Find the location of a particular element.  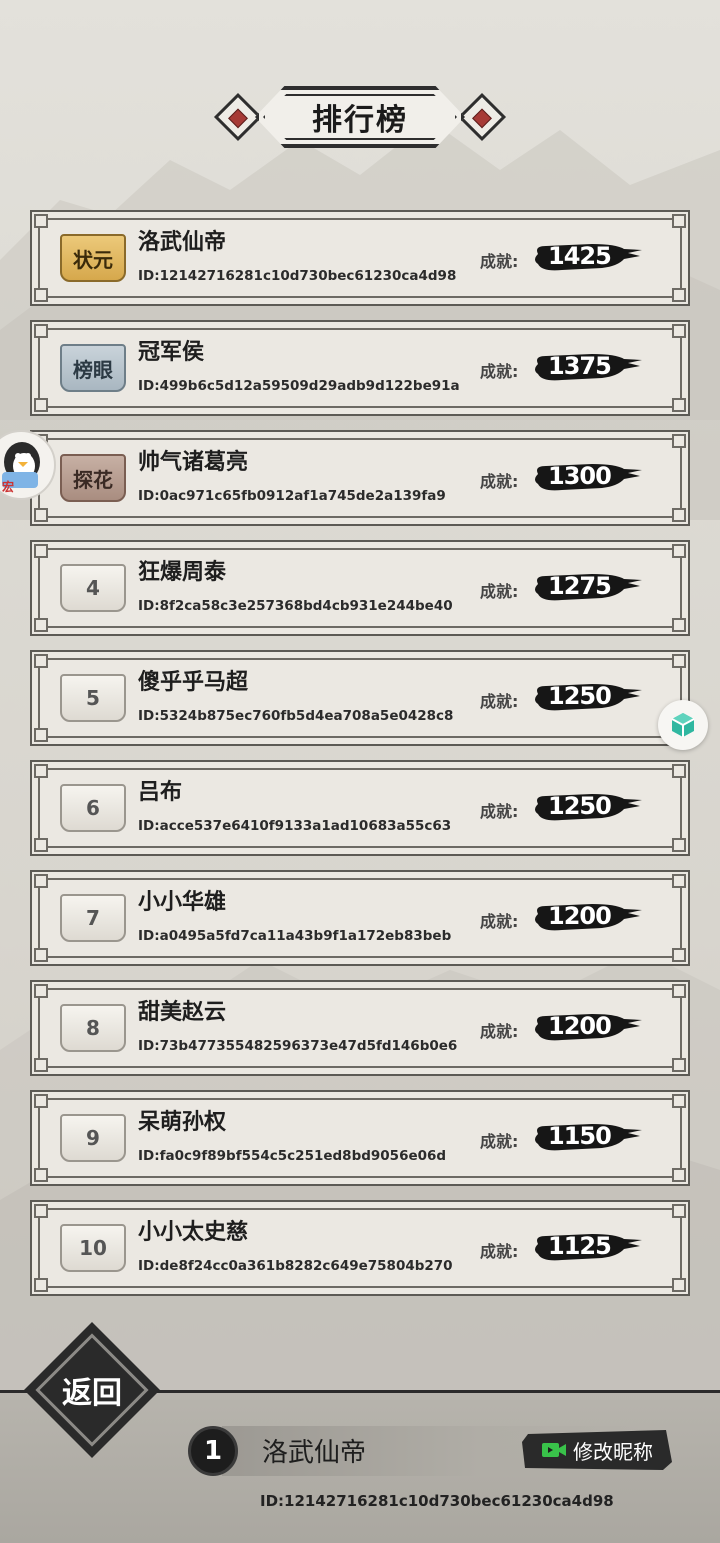

player-name: 小小华雄 is located at coordinates (182, 902).